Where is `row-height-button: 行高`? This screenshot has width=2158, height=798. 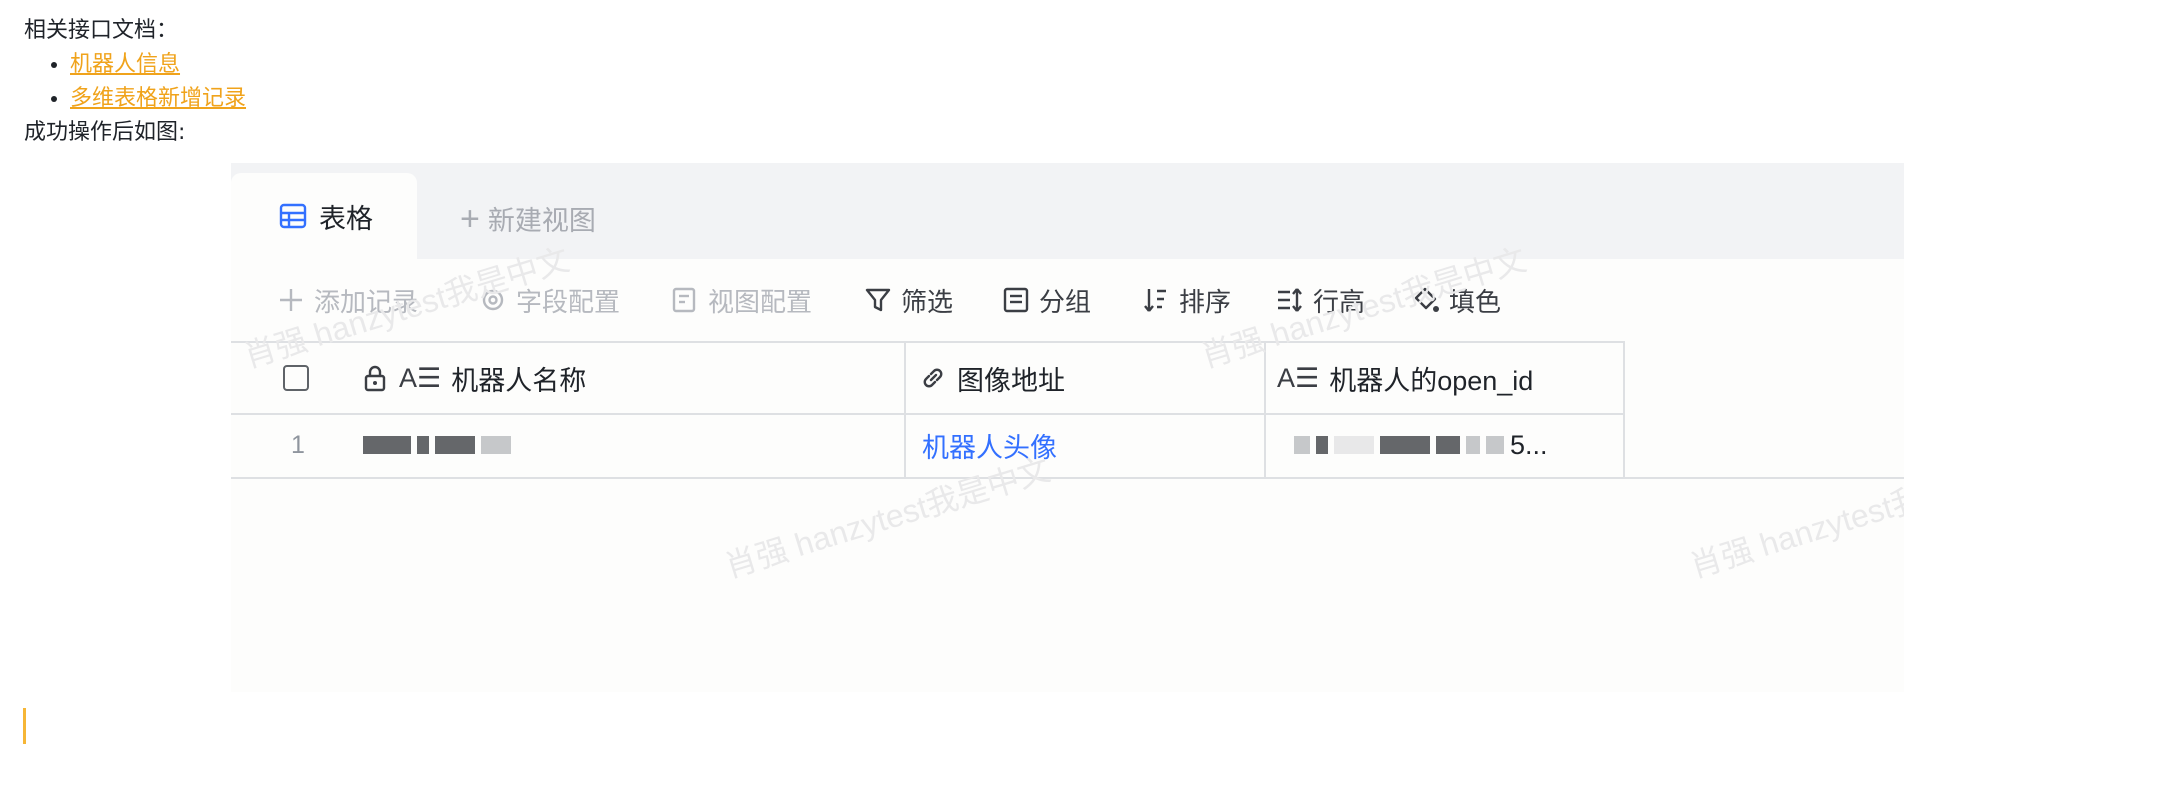
row-height-button: 行高 is located at coordinates (1320, 300).